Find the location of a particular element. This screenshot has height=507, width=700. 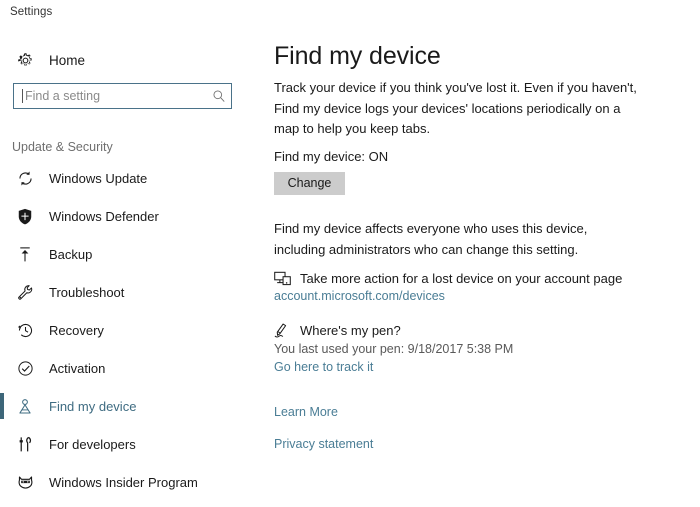

sidebar-item-label: Windows Insider Program is located at coordinates (123, 482).